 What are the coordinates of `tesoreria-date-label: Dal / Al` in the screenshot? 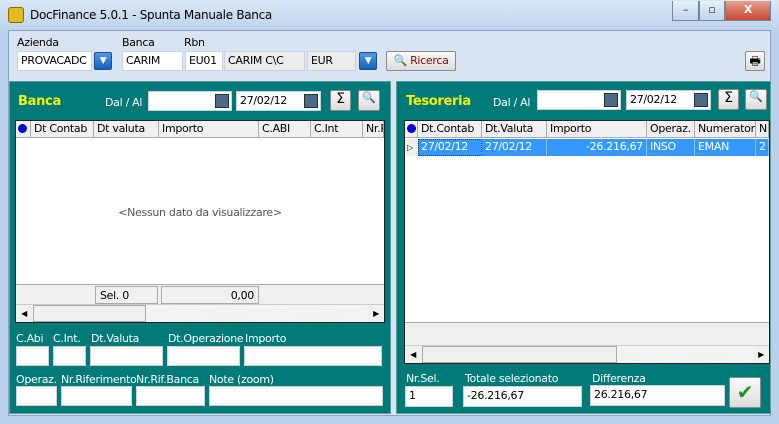 It's located at (512, 102).